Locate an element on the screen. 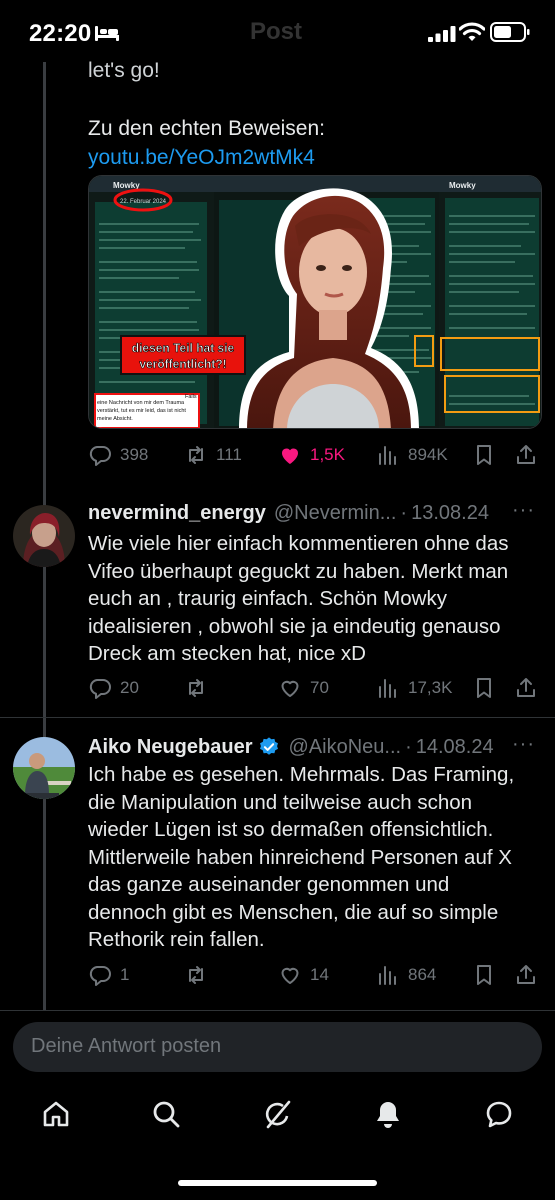  notifications-icon is located at coordinates (388, 1115).